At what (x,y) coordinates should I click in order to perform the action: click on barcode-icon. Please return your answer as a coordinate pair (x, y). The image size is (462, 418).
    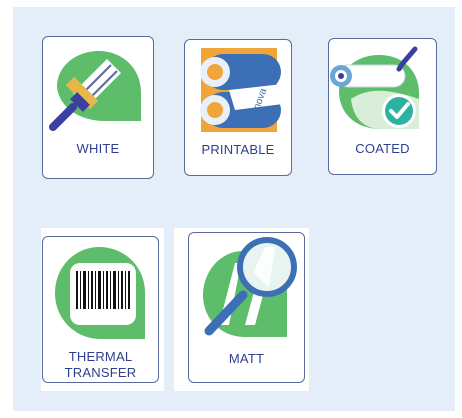
    Looking at the image, I should click on (100, 293).